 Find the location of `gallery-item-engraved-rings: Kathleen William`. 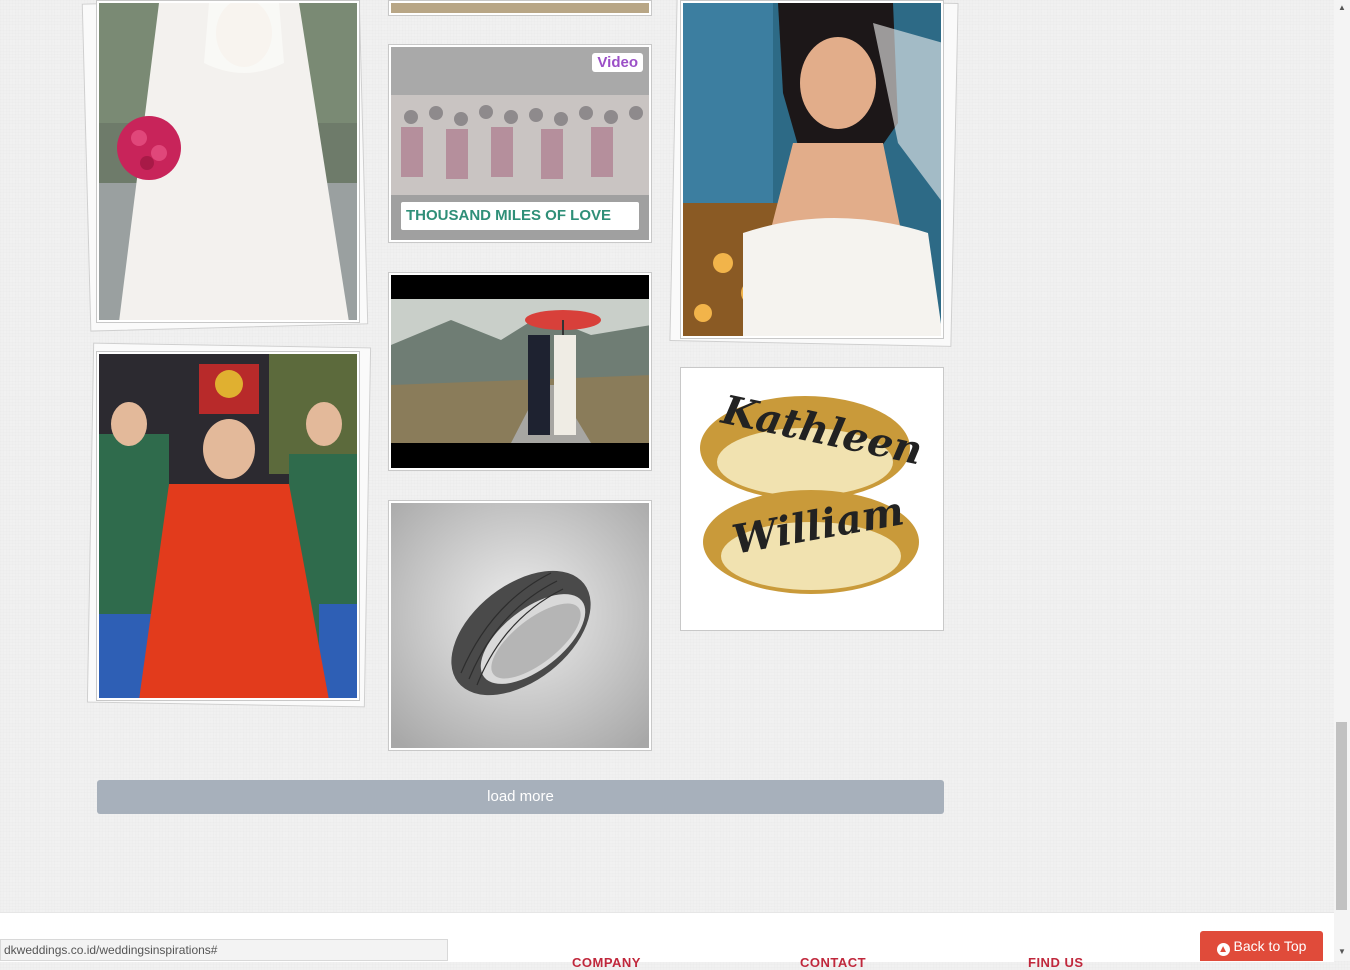

gallery-item-engraved-rings: Kathleen William is located at coordinates (812, 499).